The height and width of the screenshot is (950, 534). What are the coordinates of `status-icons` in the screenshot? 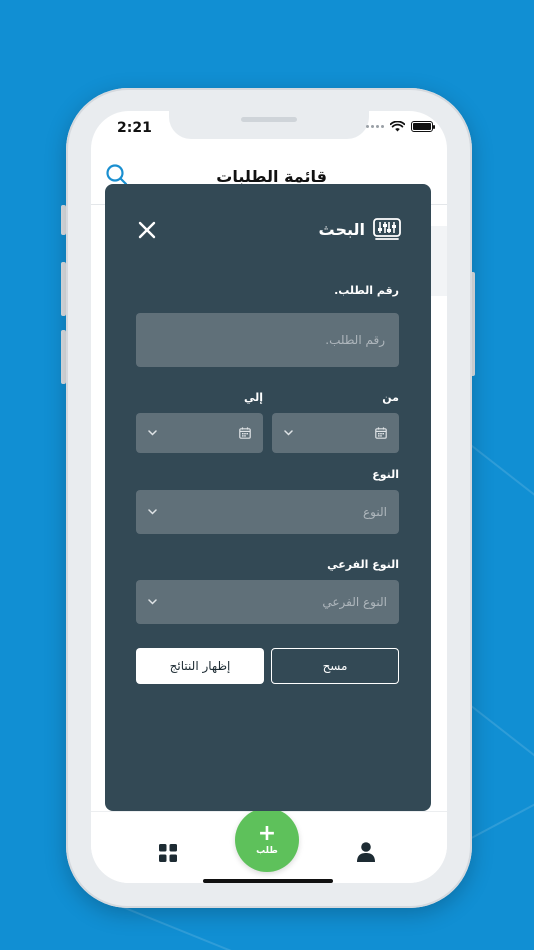 It's located at (400, 126).